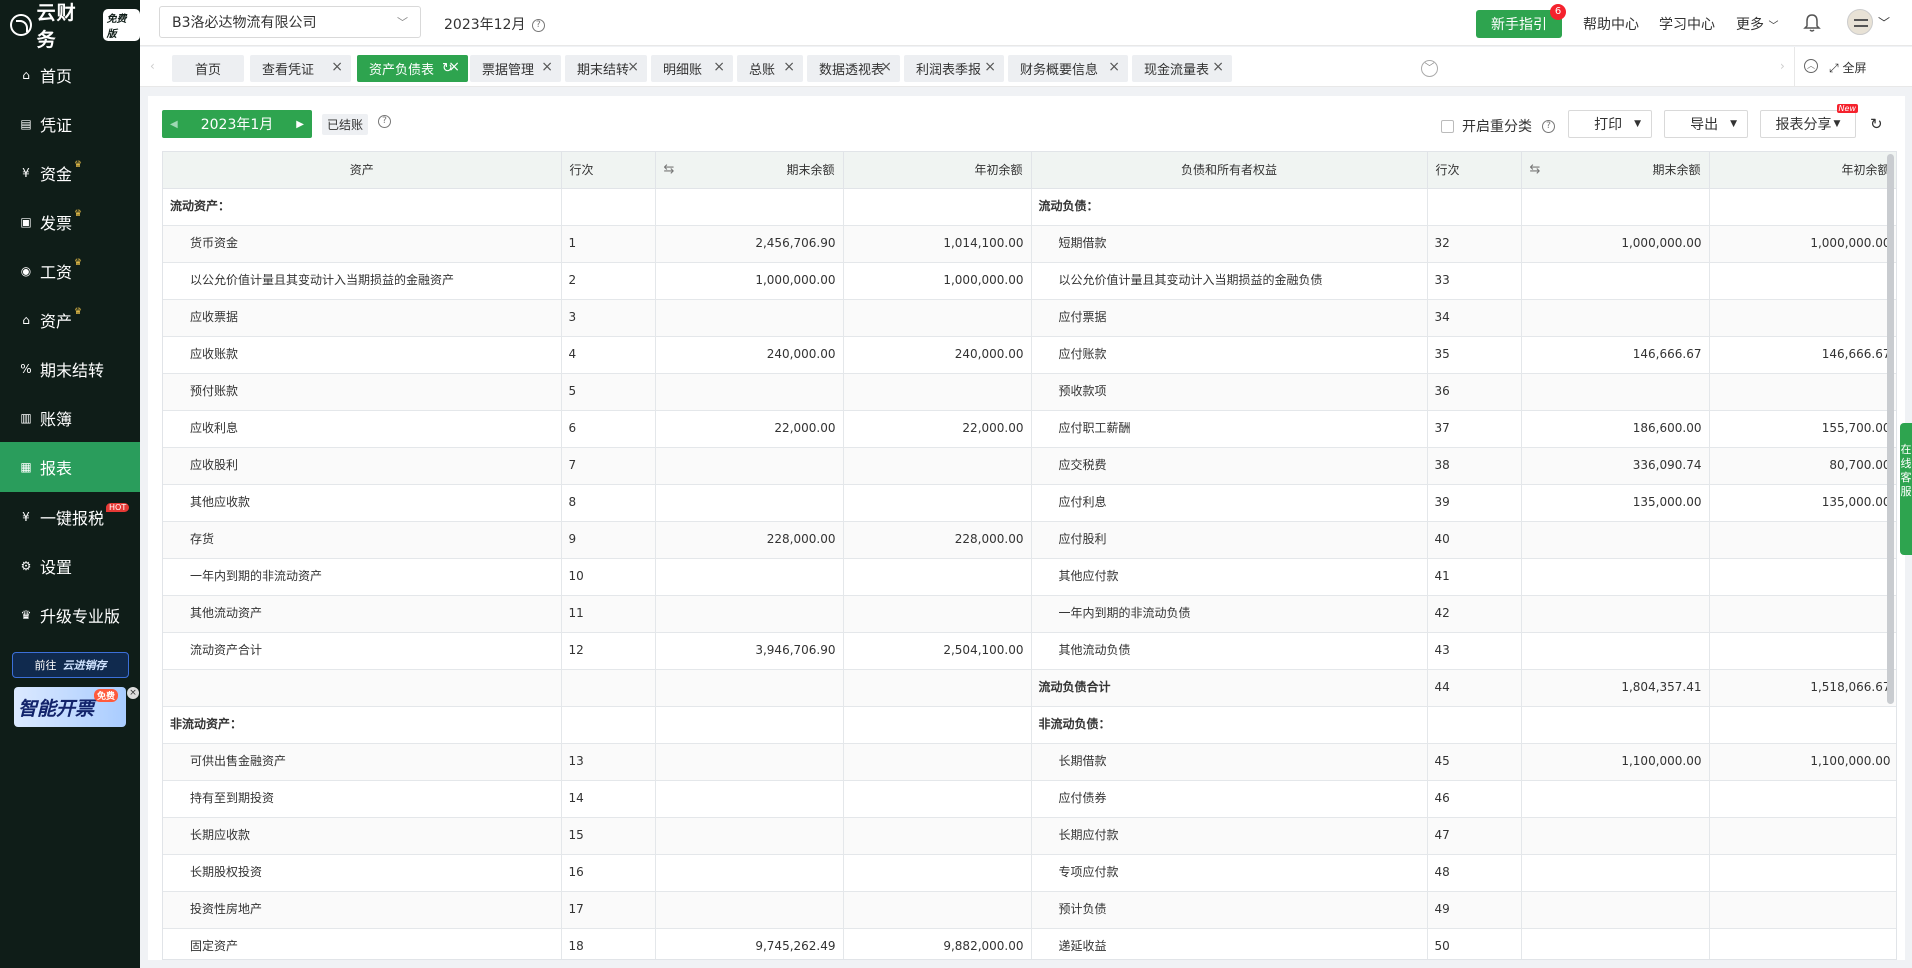 This screenshot has height=968, width=1912. What do you see at coordinates (56, 321) in the screenshot?
I see `sidebar-item-label: 资产` at bounding box center [56, 321].